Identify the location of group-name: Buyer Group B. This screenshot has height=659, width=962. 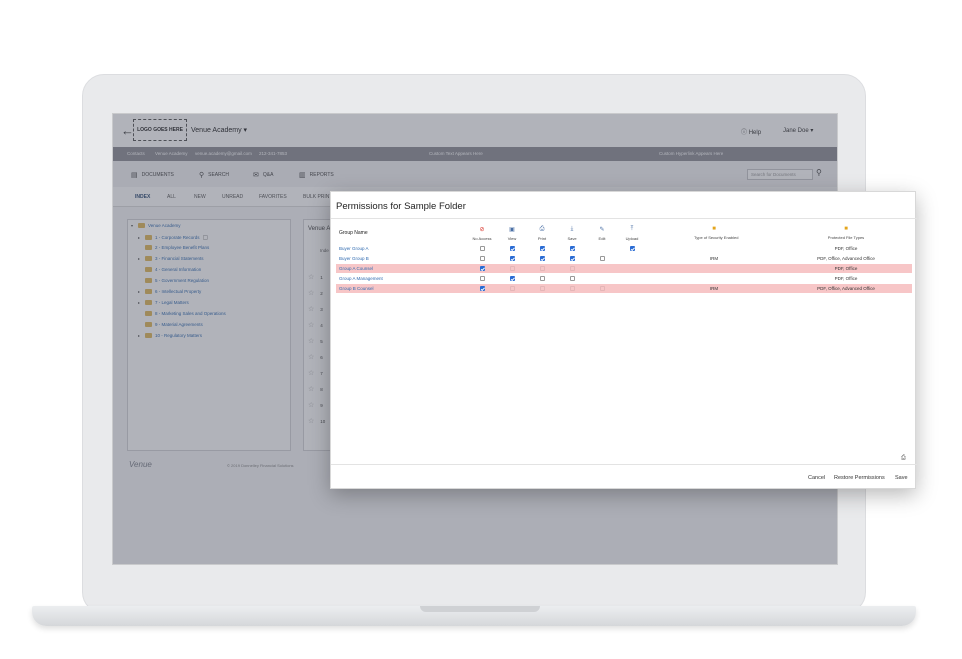
(354, 258).